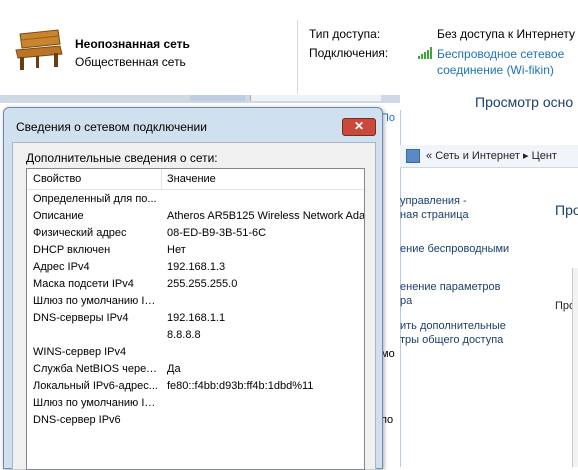 Image resolution: width=578 pixels, height=470 pixels. I want to click on close-icon: ✕, so click(359, 126).